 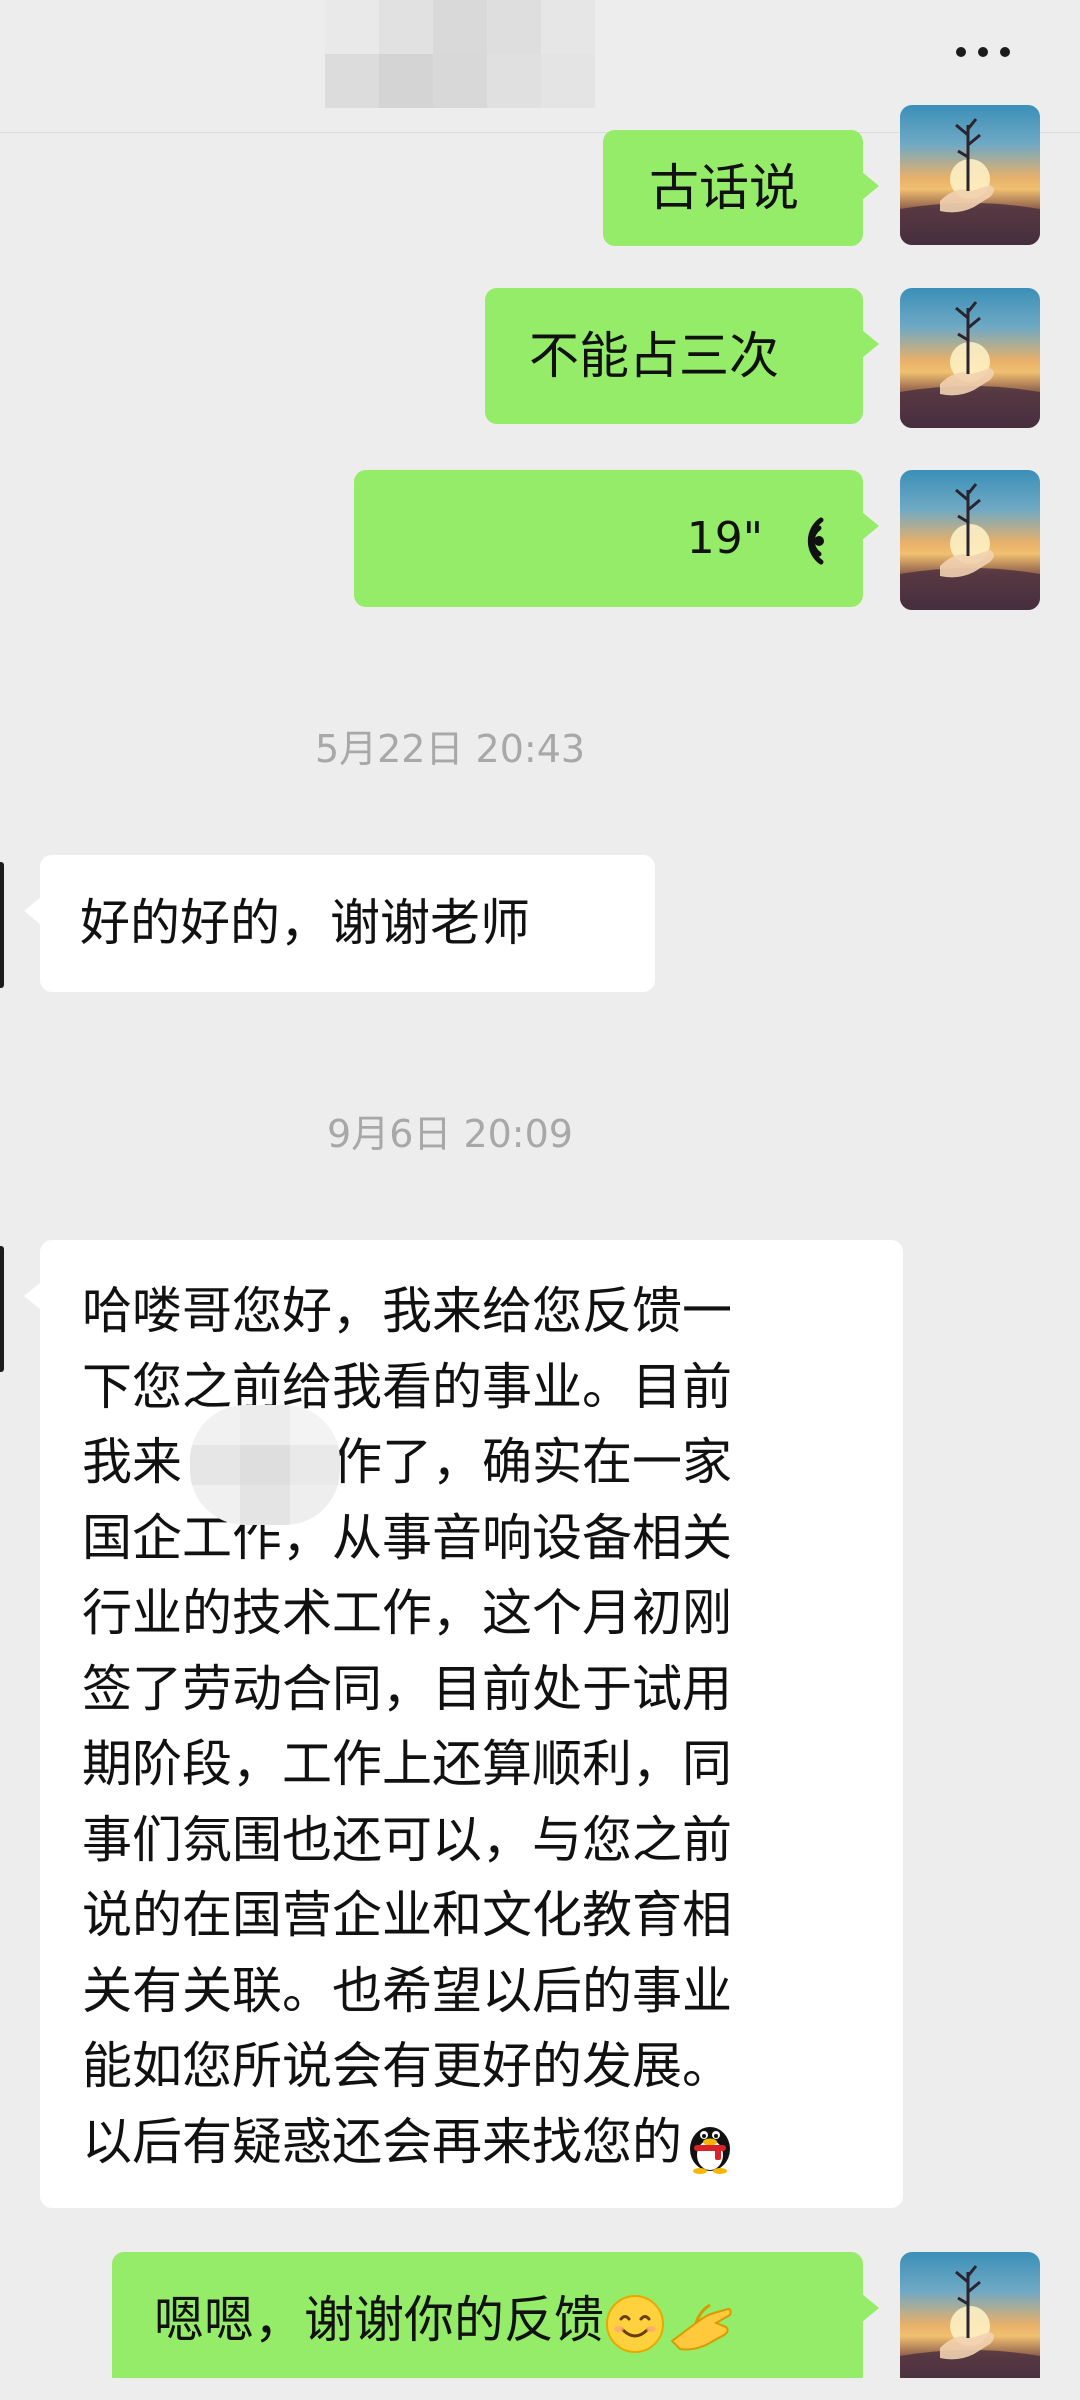 What do you see at coordinates (983, 52) in the screenshot?
I see `more-dots-icon` at bounding box center [983, 52].